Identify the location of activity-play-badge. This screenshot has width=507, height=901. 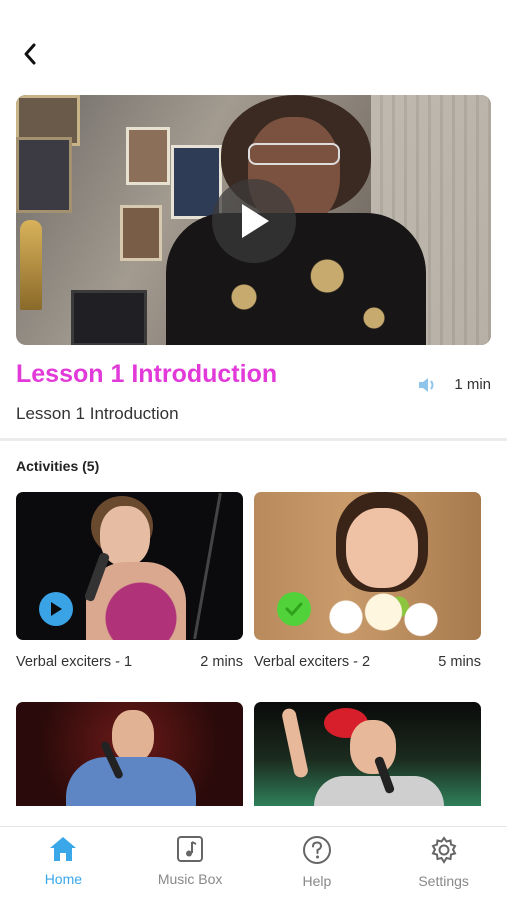
(56, 609).